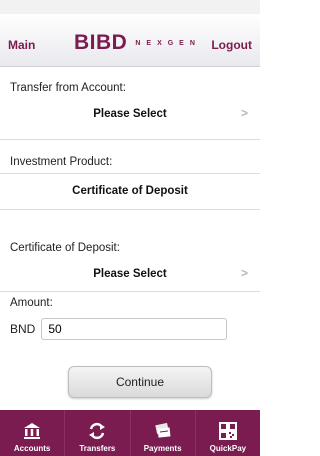  I want to click on transfer-from-select: Please Select >, so click(130, 114).